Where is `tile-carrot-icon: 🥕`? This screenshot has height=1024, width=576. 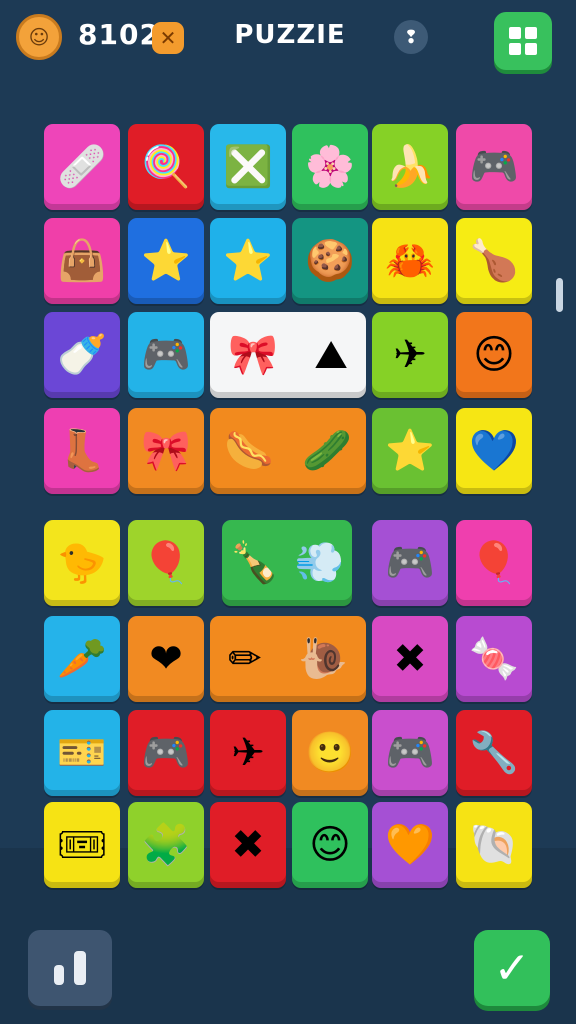 tile-carrot-icon: 🥕 is located at coordinates (82, 659).